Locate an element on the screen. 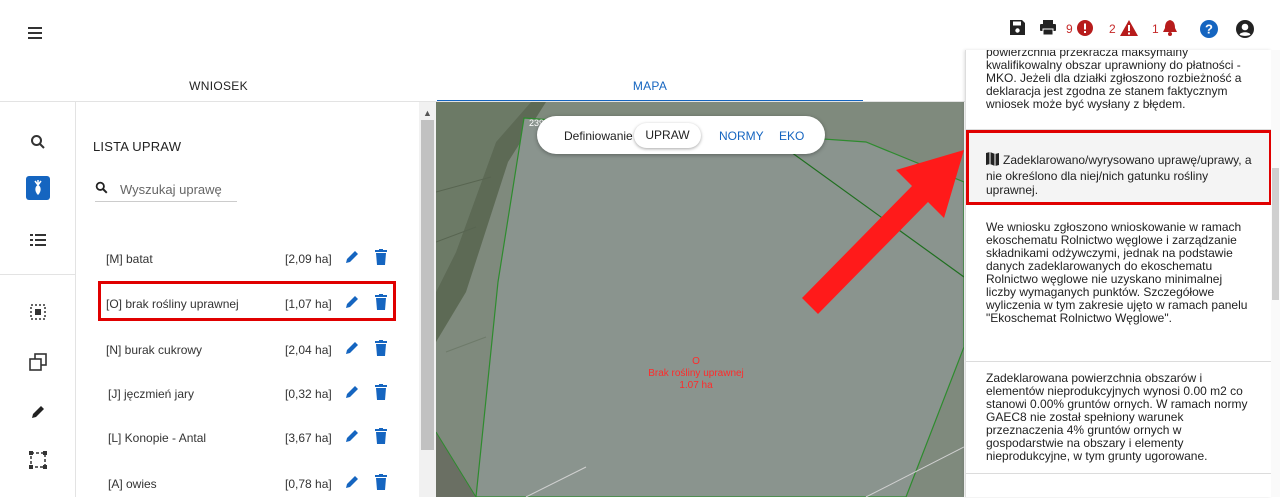  crop-name: [N] burak cukrowy is located at coordinates (154, 350).